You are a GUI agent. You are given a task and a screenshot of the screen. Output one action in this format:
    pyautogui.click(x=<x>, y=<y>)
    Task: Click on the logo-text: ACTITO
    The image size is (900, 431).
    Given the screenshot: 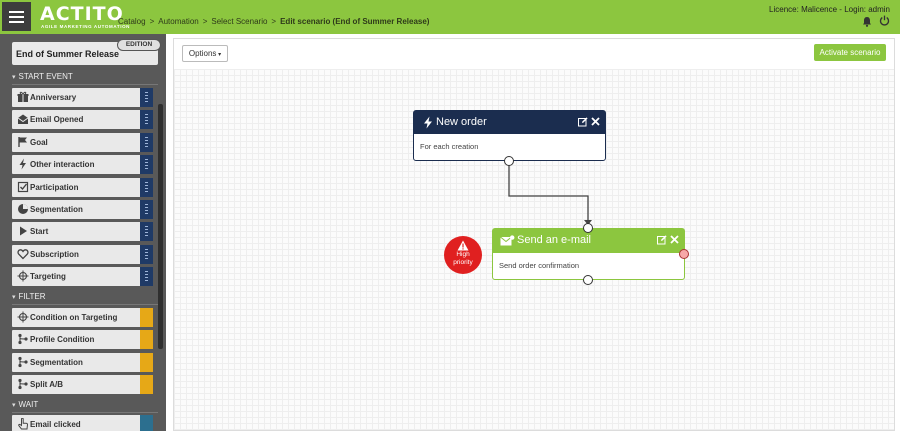 What is the action you would take?
    pyautogui.click(x=82, y=14)
    